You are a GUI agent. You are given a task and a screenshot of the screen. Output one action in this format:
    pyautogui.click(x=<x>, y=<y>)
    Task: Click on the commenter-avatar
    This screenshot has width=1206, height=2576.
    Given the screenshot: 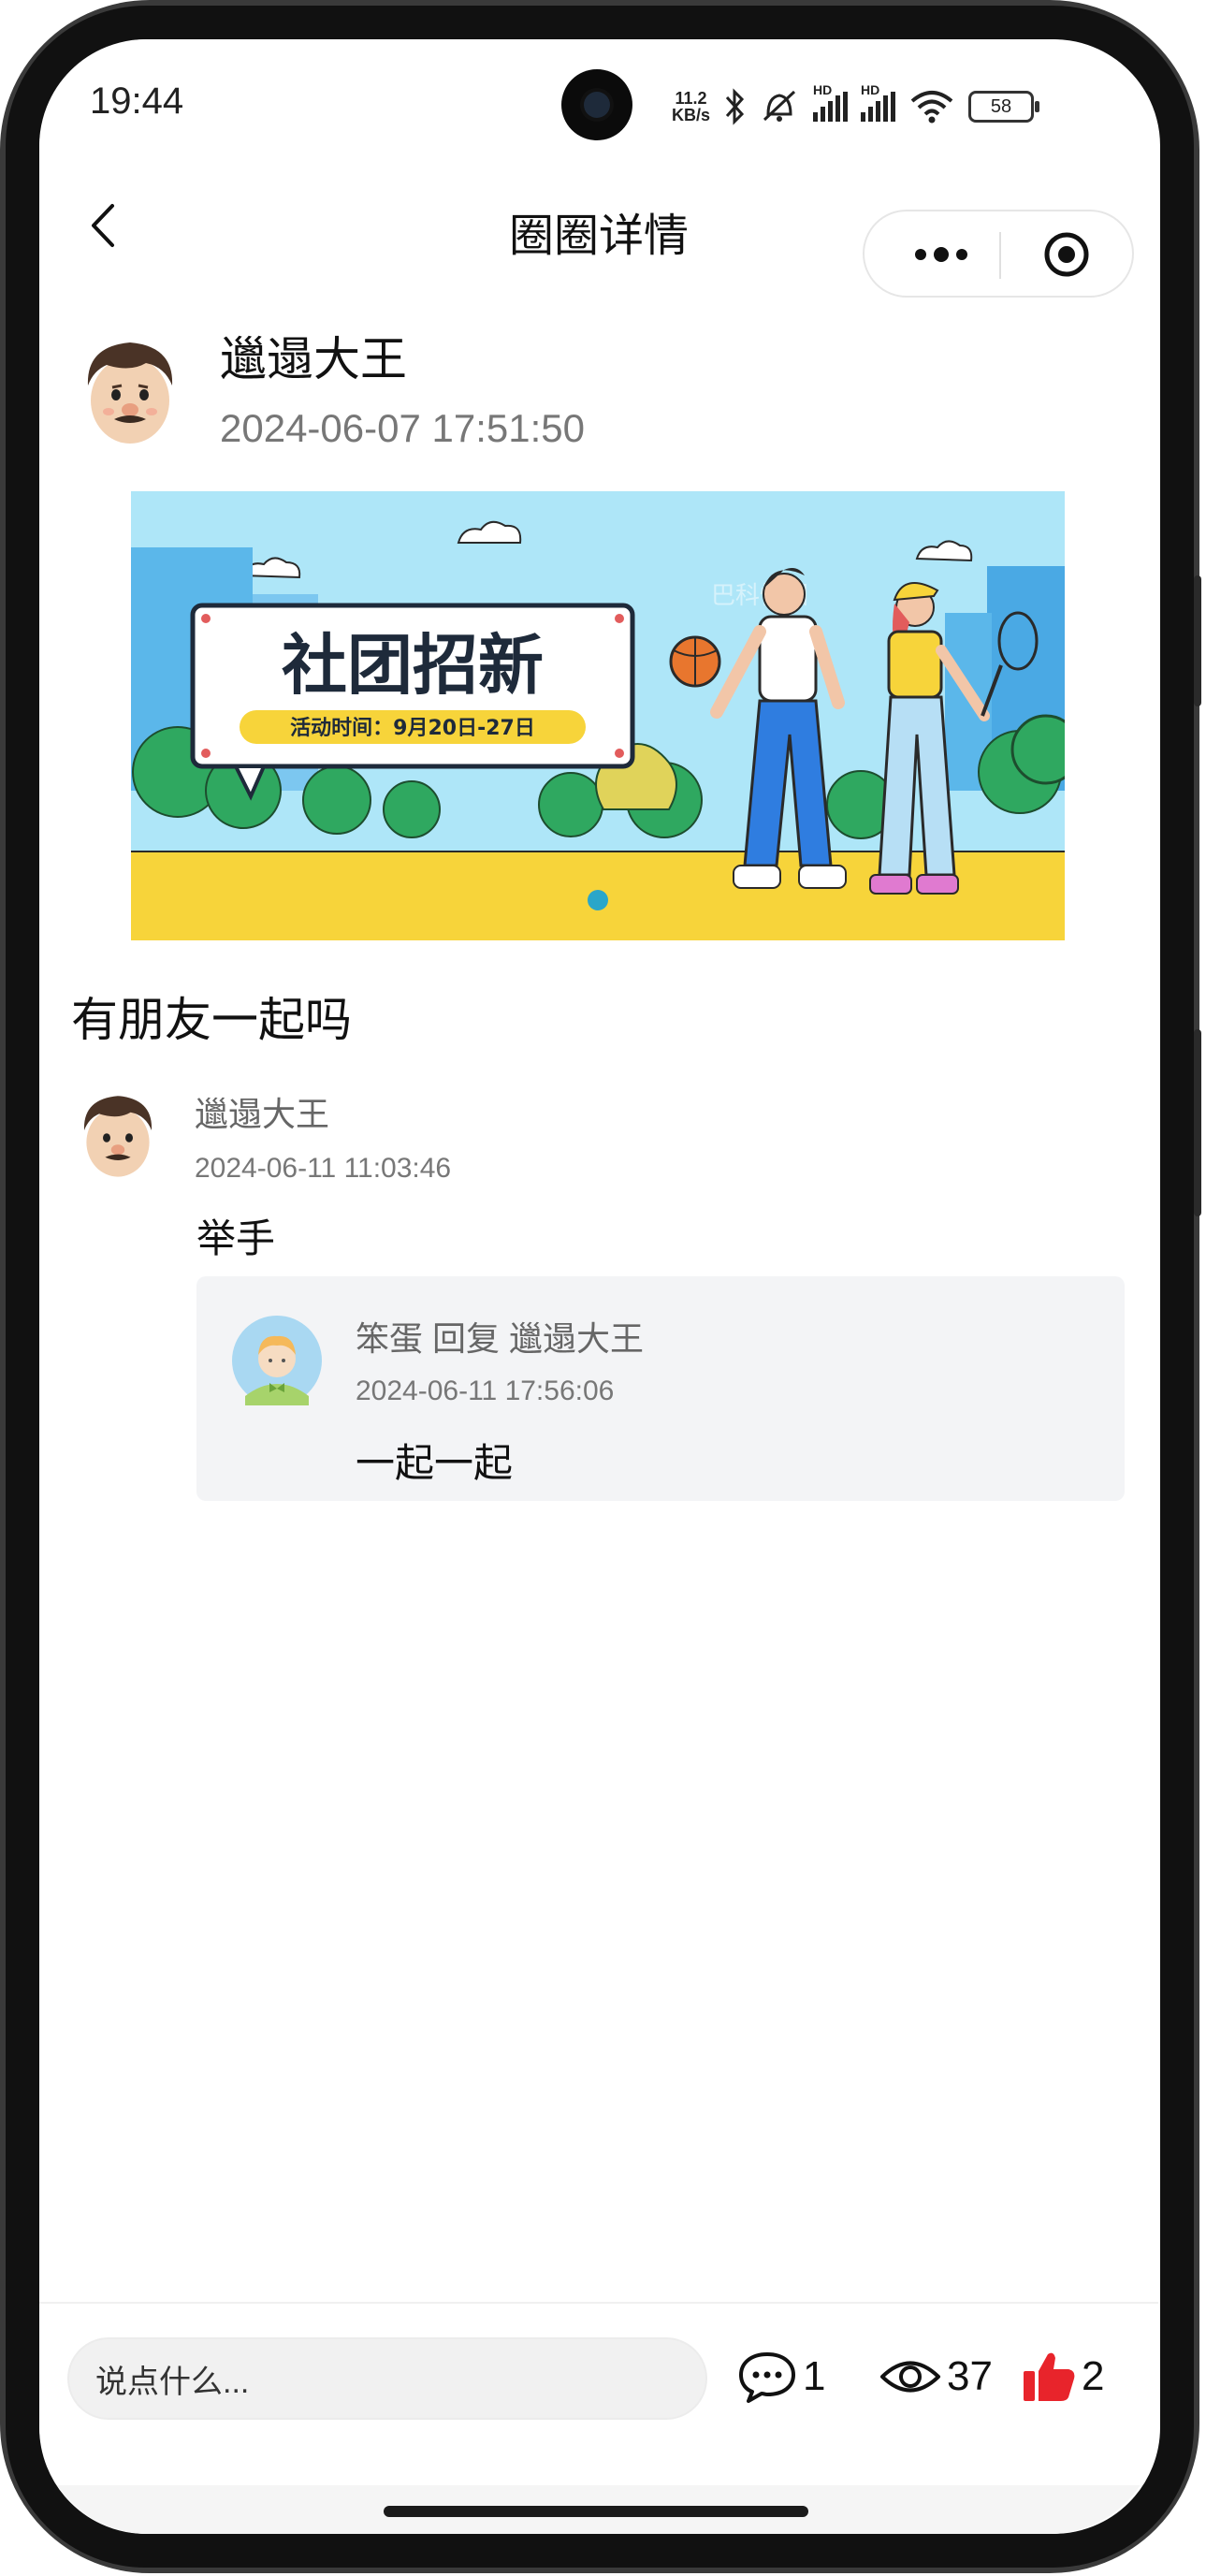 What is the action you would take?
    pyautogui.click(x=118, y=1134)
    